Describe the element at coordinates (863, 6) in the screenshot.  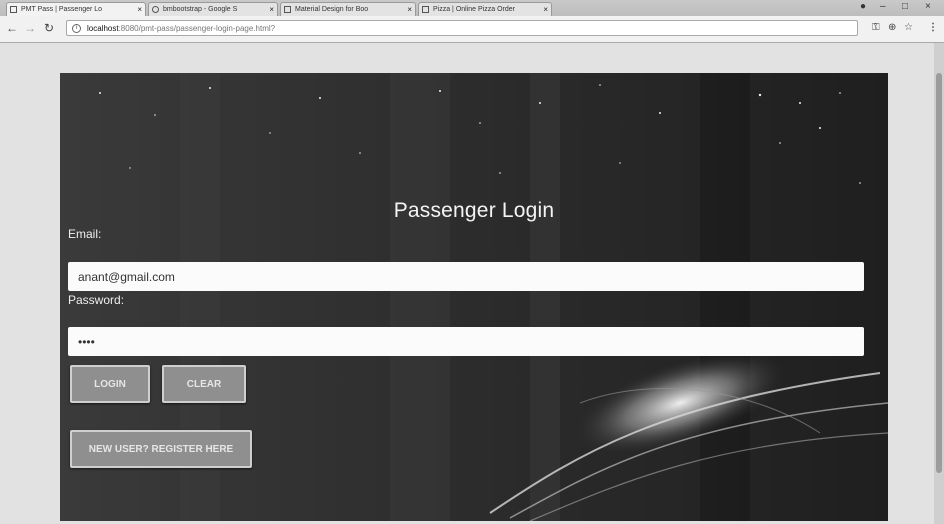
I see `profile-icon: ●` at that location.